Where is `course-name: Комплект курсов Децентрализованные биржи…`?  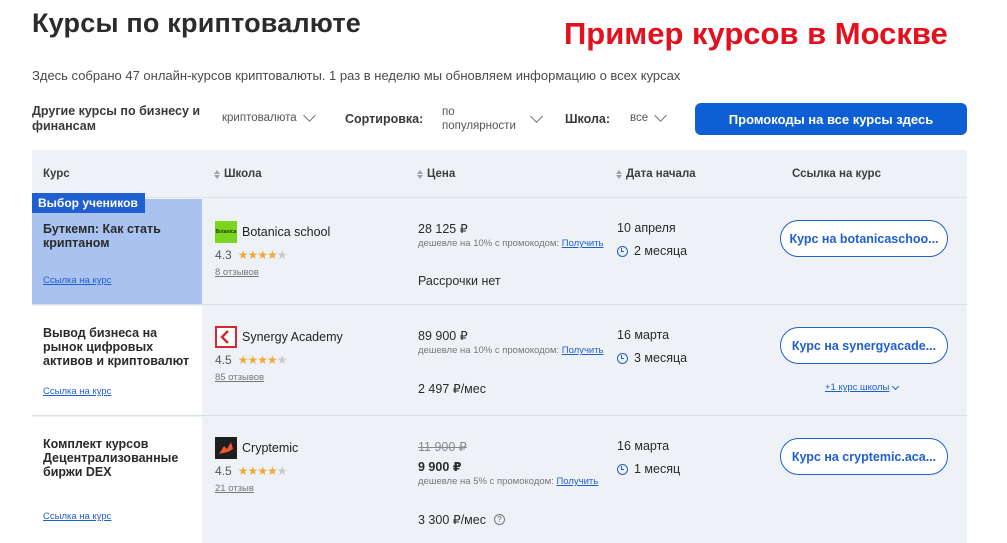
course-name: Комплект курсов Децентрализованные биржи… is located at coordinates (120, 458).